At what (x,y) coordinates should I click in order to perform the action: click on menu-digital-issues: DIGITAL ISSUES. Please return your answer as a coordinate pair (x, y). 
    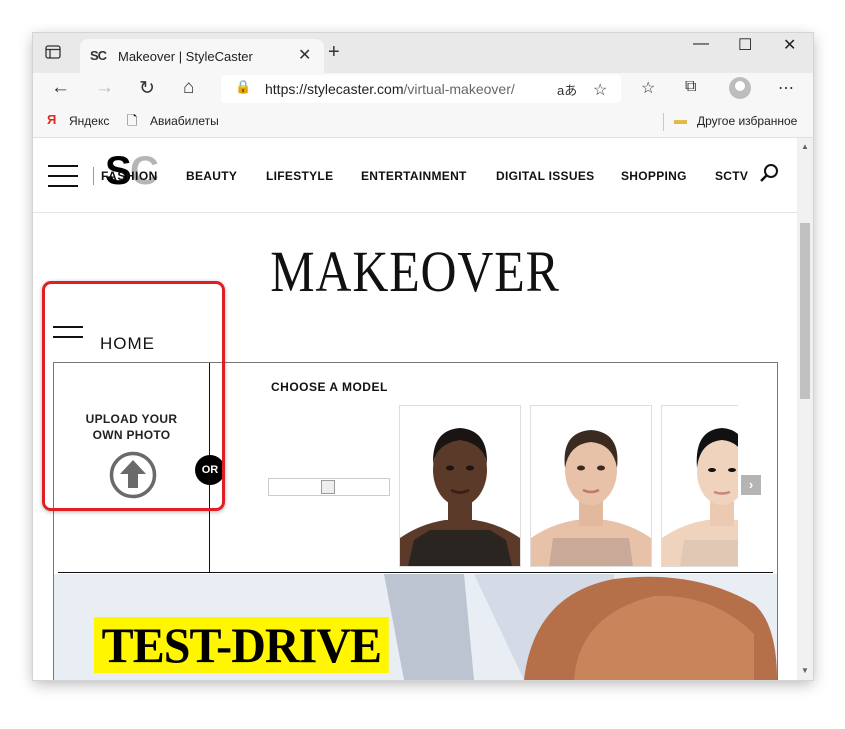
    Looking at the image, I should click on (545, 176).